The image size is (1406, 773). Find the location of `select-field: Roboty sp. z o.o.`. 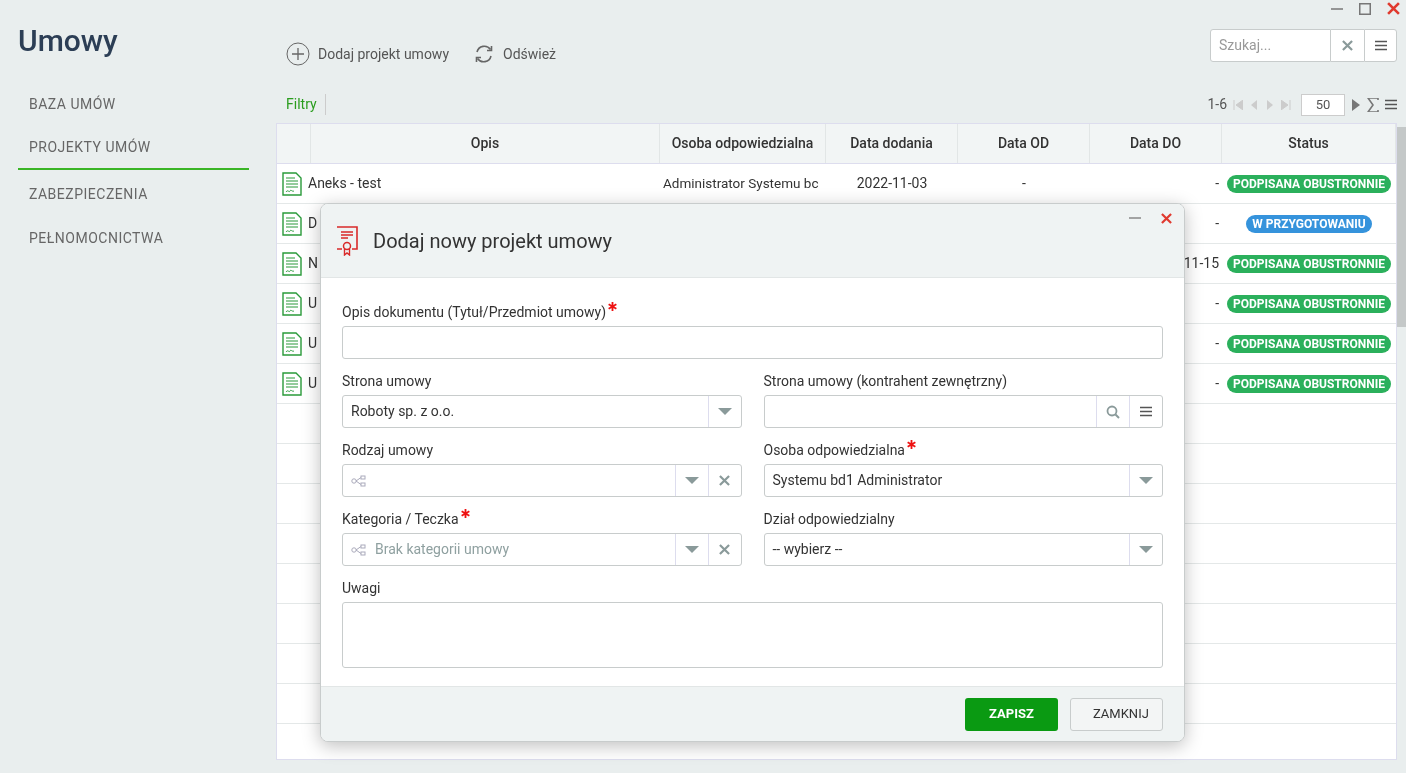

select-field: Roboty sp. z o.o. is located at coordinates (542, 411).